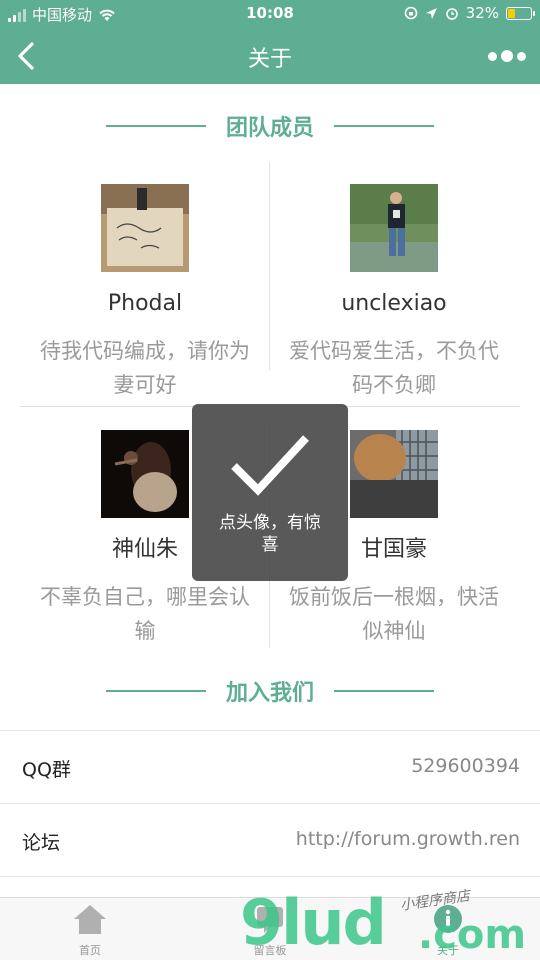 The width and height of the screenshot is (540, 960). Describe the element at coordinates (270, 14) in the screenshot. I see `status-bar: 中国移动 10:08 32%` at that location.